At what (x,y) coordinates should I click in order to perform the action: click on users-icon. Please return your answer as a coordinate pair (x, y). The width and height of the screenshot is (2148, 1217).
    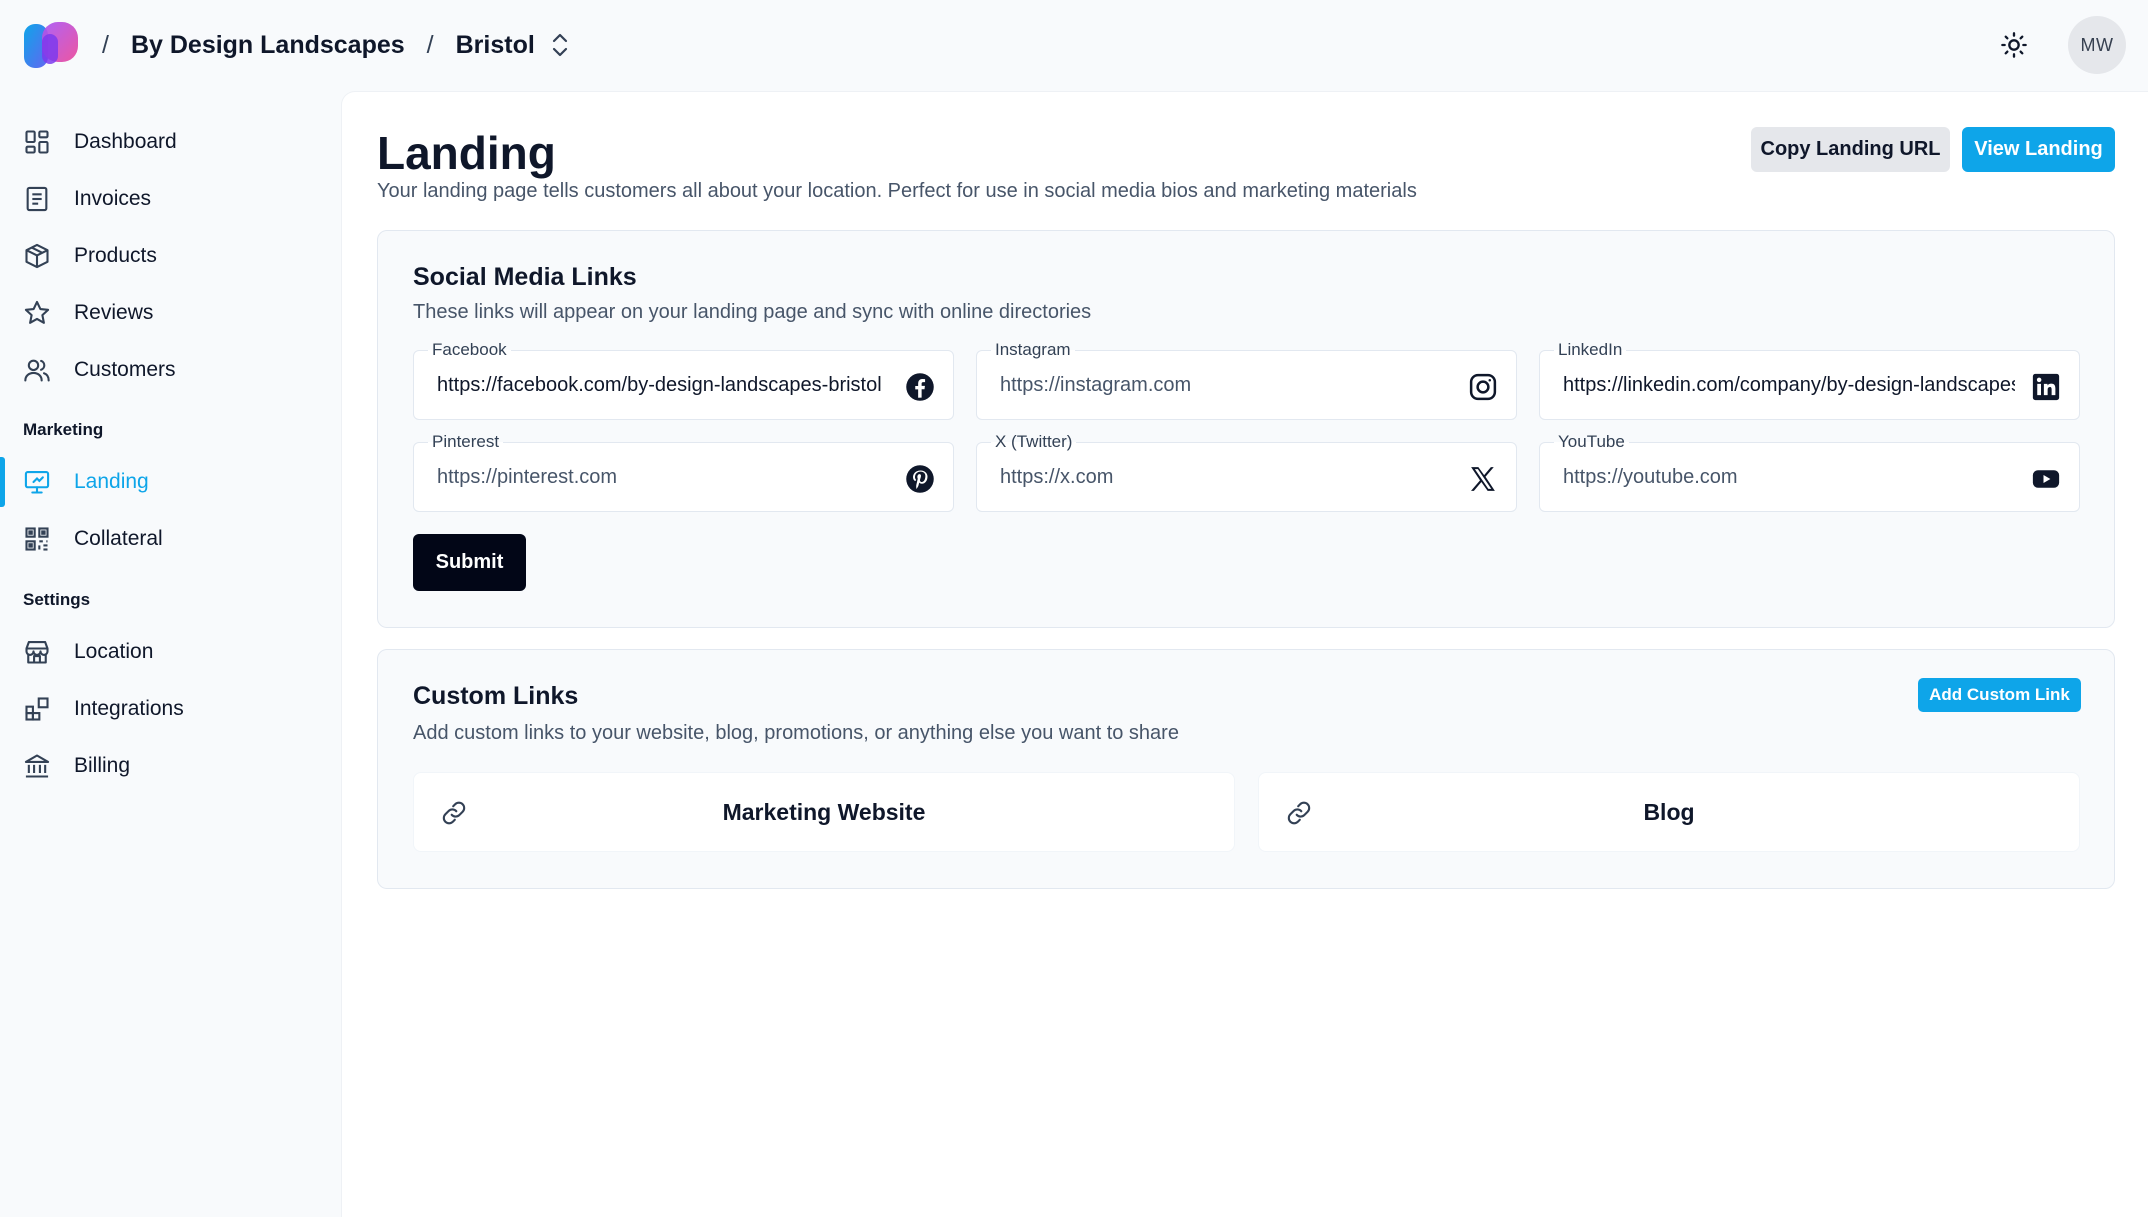
    Looking at the image, I should click on (37, 370).